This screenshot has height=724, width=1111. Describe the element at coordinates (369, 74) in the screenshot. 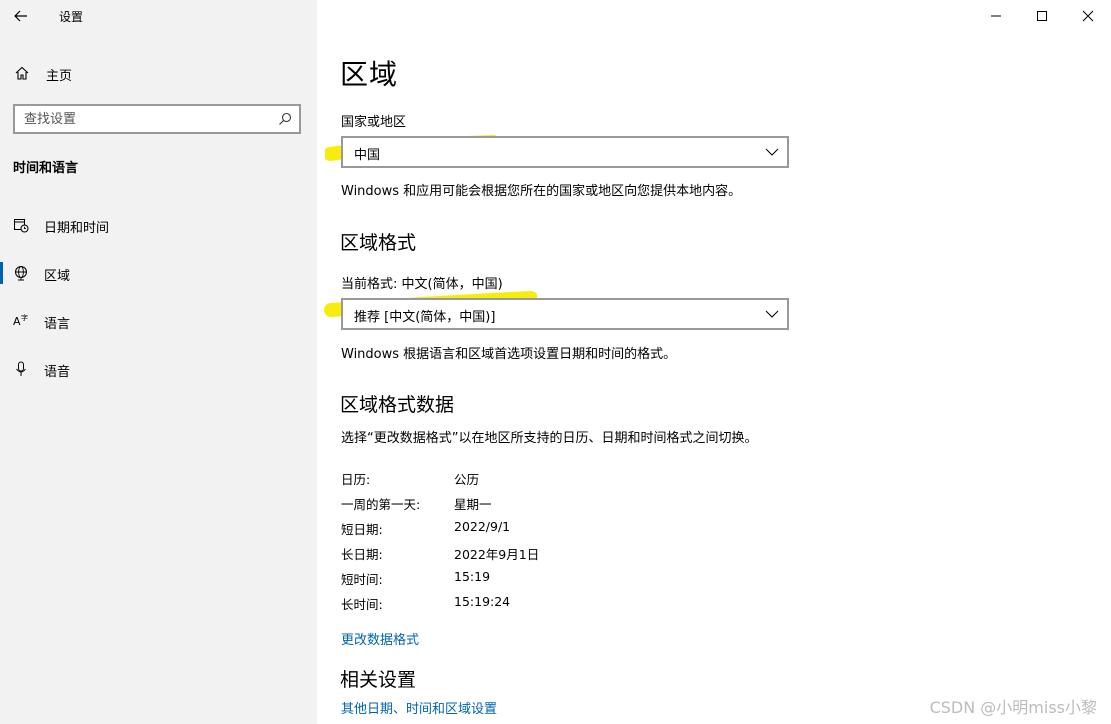

I see `page-title: 区域` at that location.